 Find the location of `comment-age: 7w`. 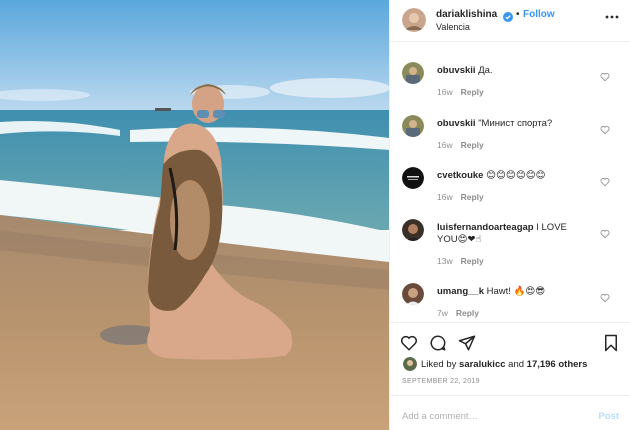

comment-age: 7w is located at coordinates (442, 313).